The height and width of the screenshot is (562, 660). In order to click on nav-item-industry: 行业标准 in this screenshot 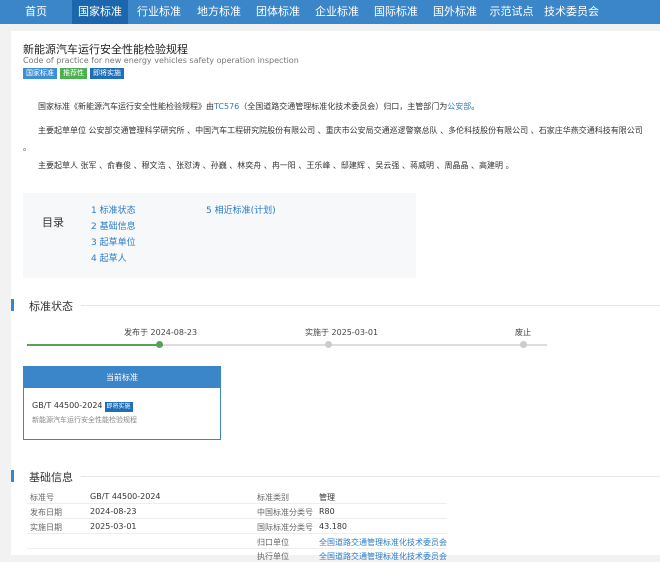, I will do `click(159, 12)`.